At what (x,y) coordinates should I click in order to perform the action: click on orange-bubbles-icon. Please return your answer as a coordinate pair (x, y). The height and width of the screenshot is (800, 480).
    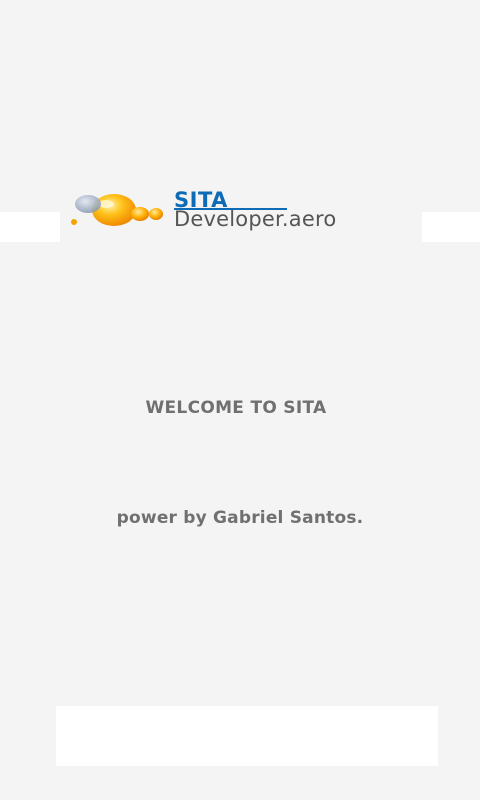
    Looking at the image, I should click on (117, 210).